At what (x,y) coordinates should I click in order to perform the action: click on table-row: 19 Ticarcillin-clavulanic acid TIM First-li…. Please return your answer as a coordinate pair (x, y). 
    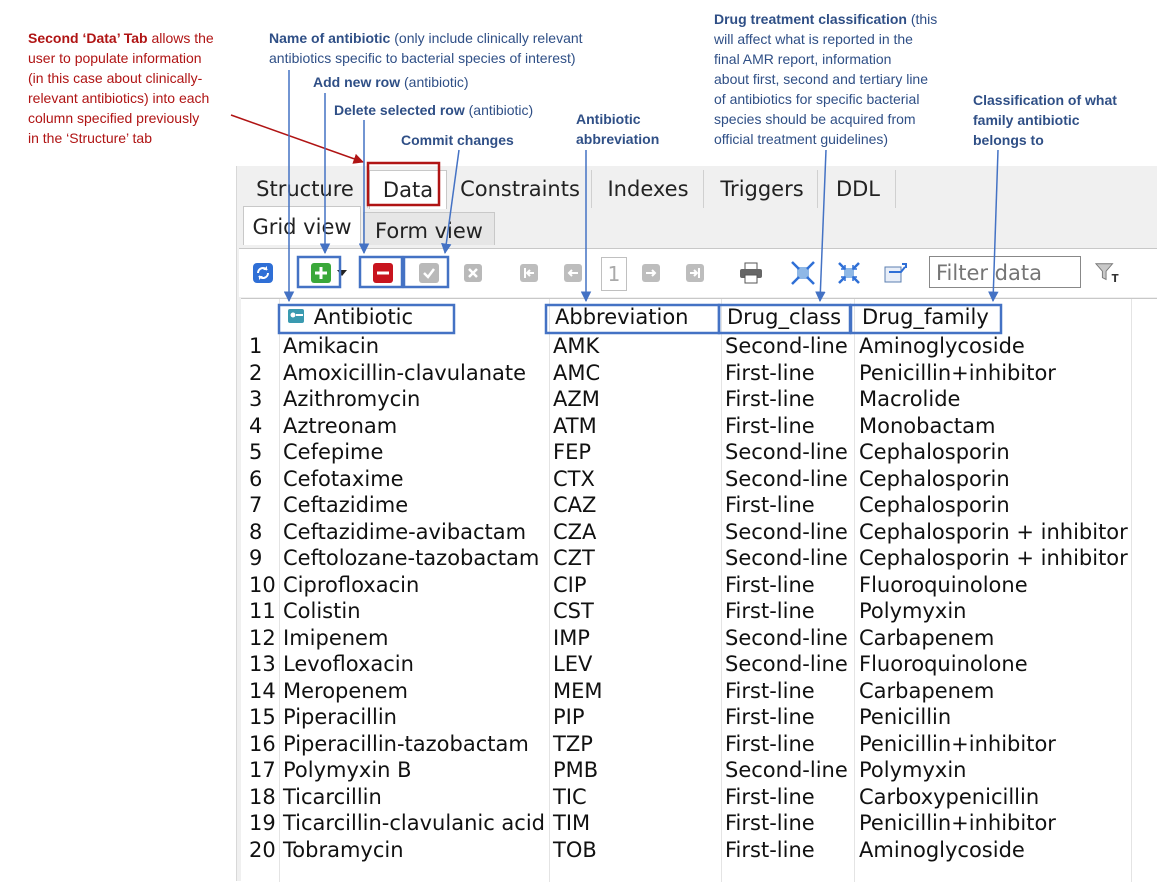
    Looking at the image, I should click on (699, 823).